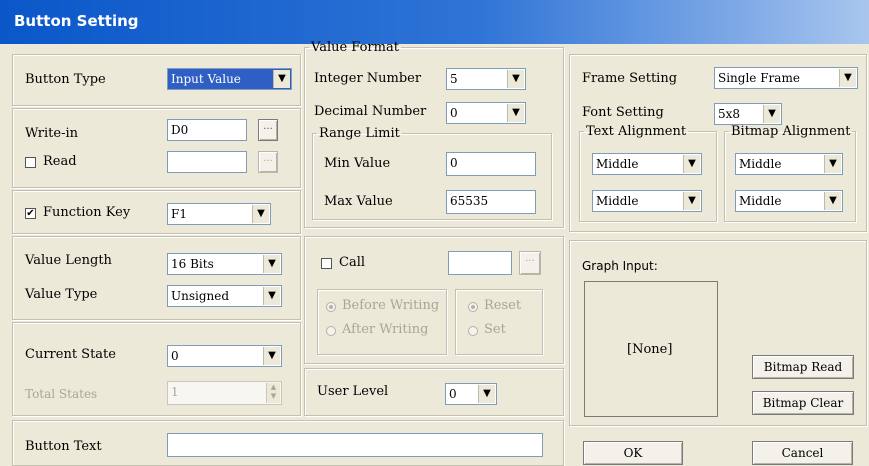  Describe the element at coordinates (748, 114) in the screenshot. I see `font-setting-select: 5x8 ▼` at that location.